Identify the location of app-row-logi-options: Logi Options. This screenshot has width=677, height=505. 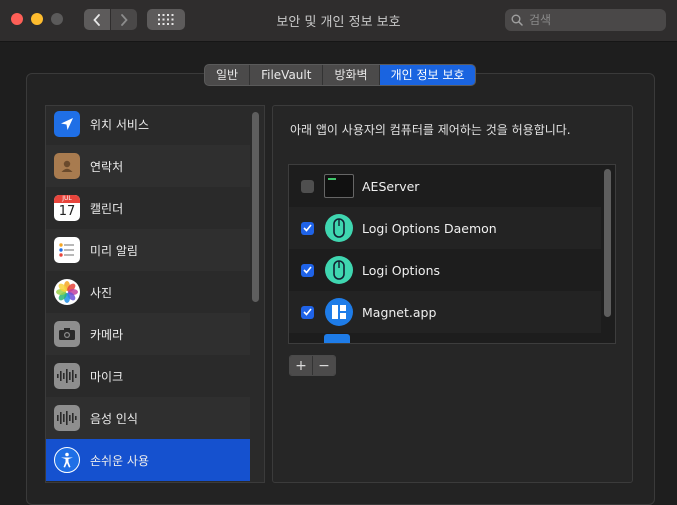
(445, 270).